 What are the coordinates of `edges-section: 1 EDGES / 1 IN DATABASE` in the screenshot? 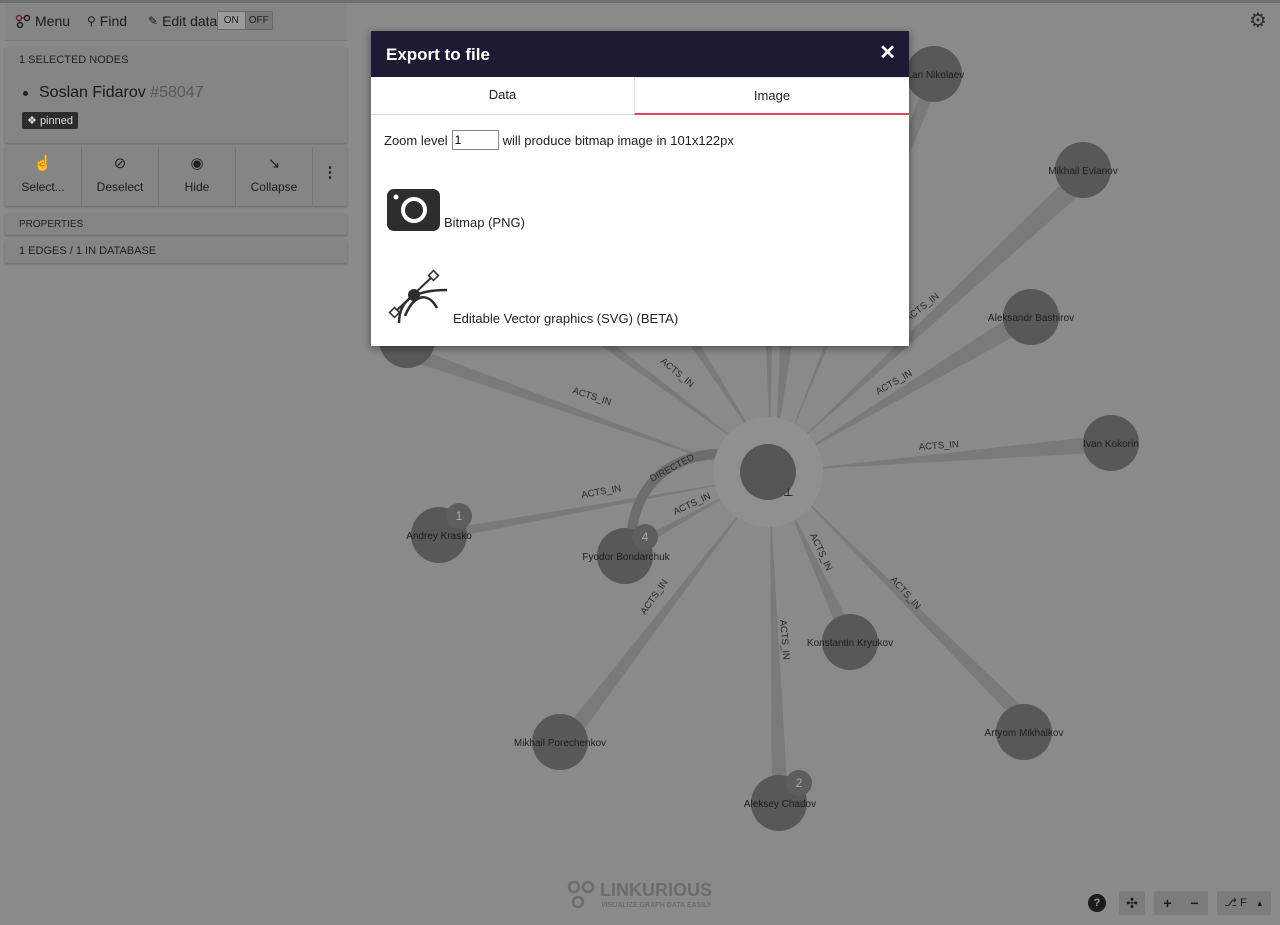 It's located at (176, 252).